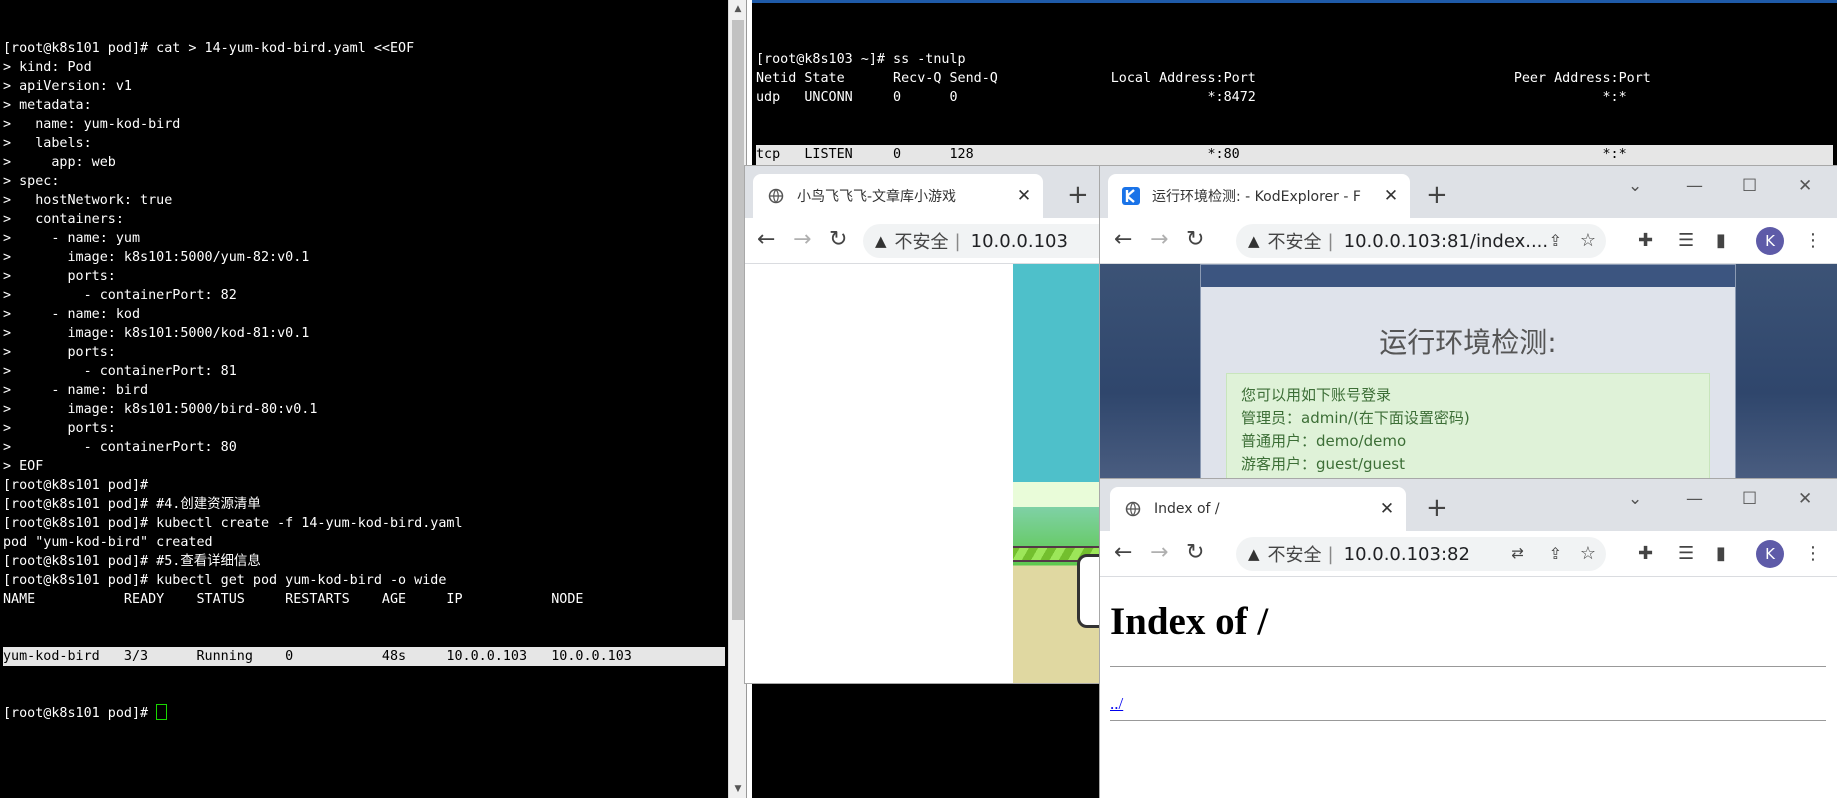 The image size is (1837, 798). I want to click on tab-strip: 小鸟飞飞飞-文章库小游戏 ✕ +, so click(925, 192).